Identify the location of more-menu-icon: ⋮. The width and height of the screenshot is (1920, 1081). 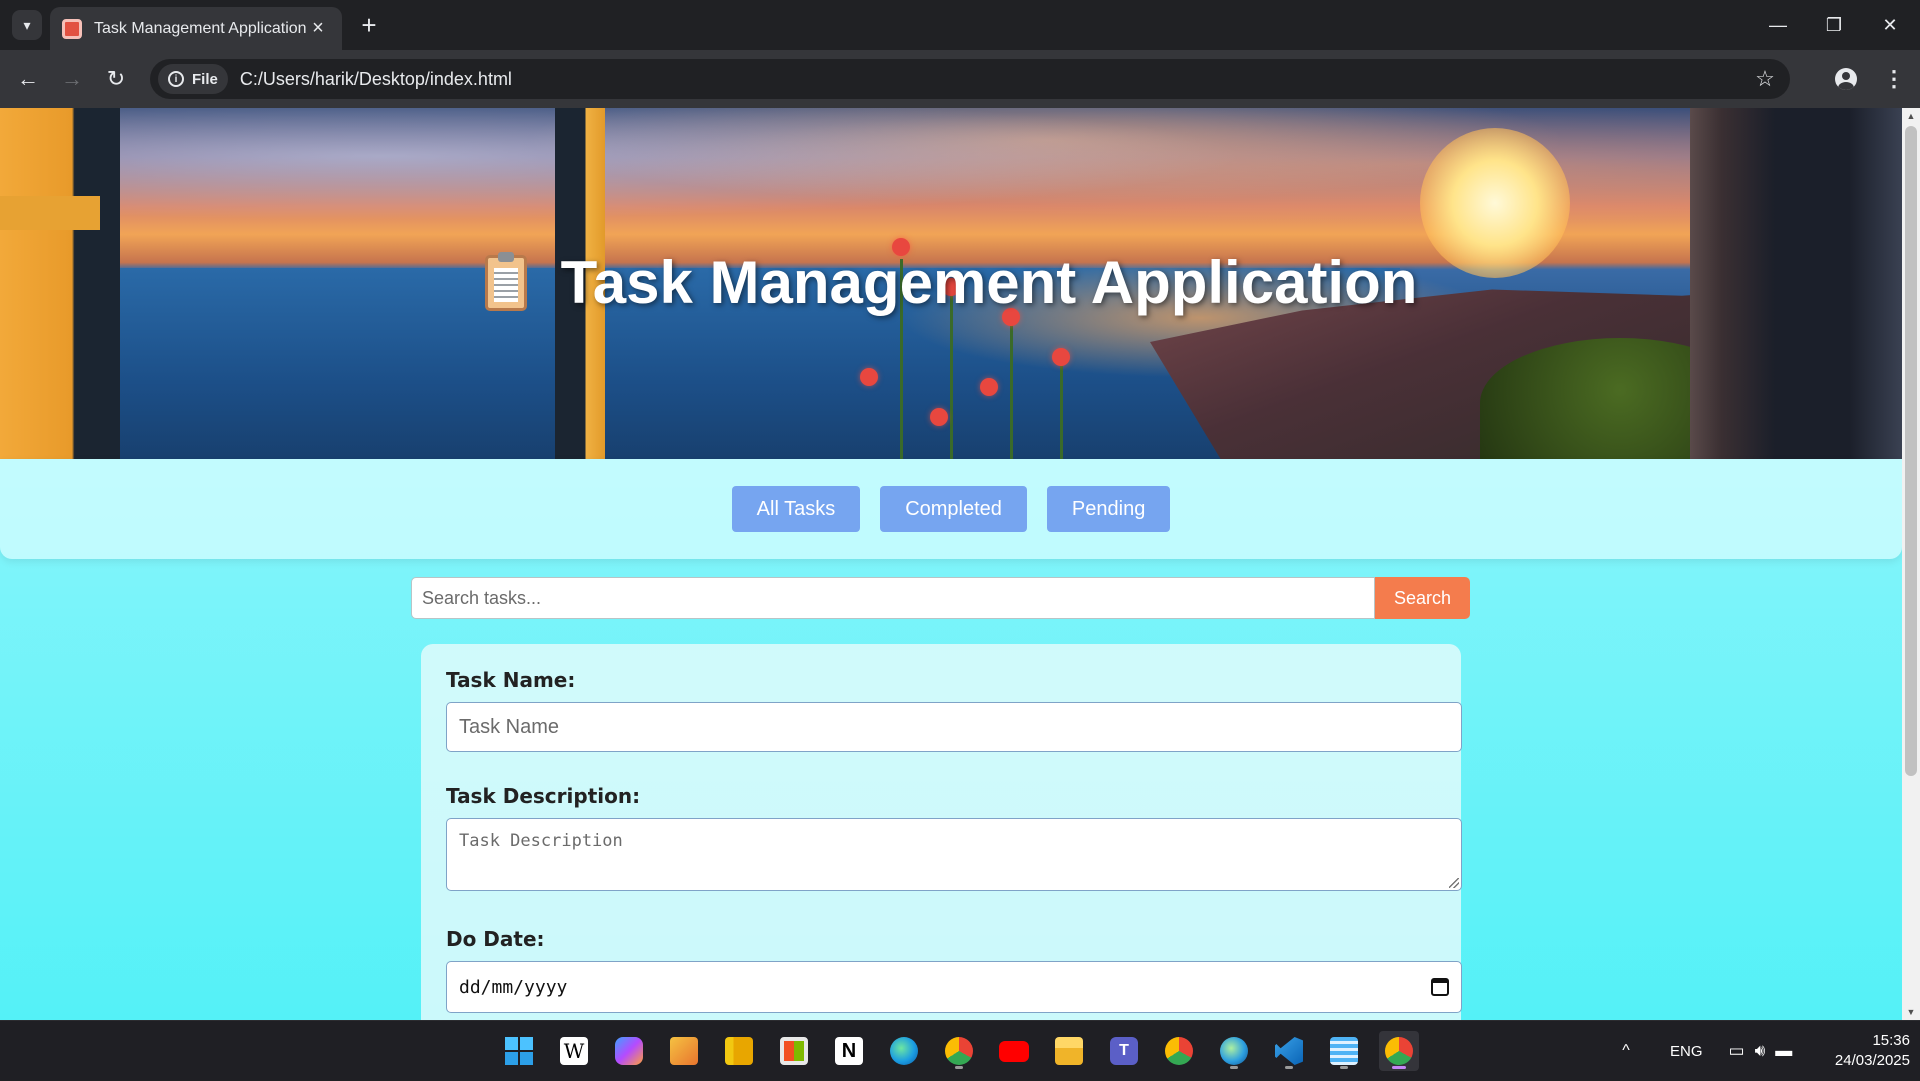
(1894, 79).